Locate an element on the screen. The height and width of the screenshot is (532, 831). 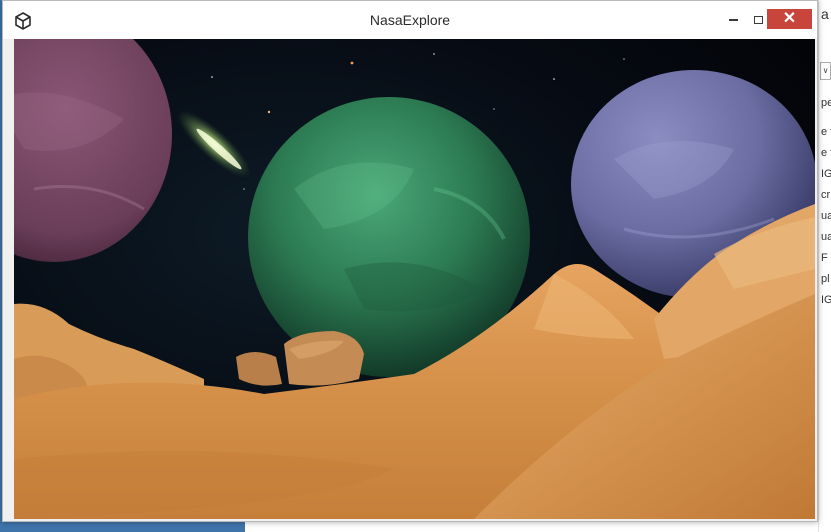
side-text-fragment: a is located at coordinates (825, 14).